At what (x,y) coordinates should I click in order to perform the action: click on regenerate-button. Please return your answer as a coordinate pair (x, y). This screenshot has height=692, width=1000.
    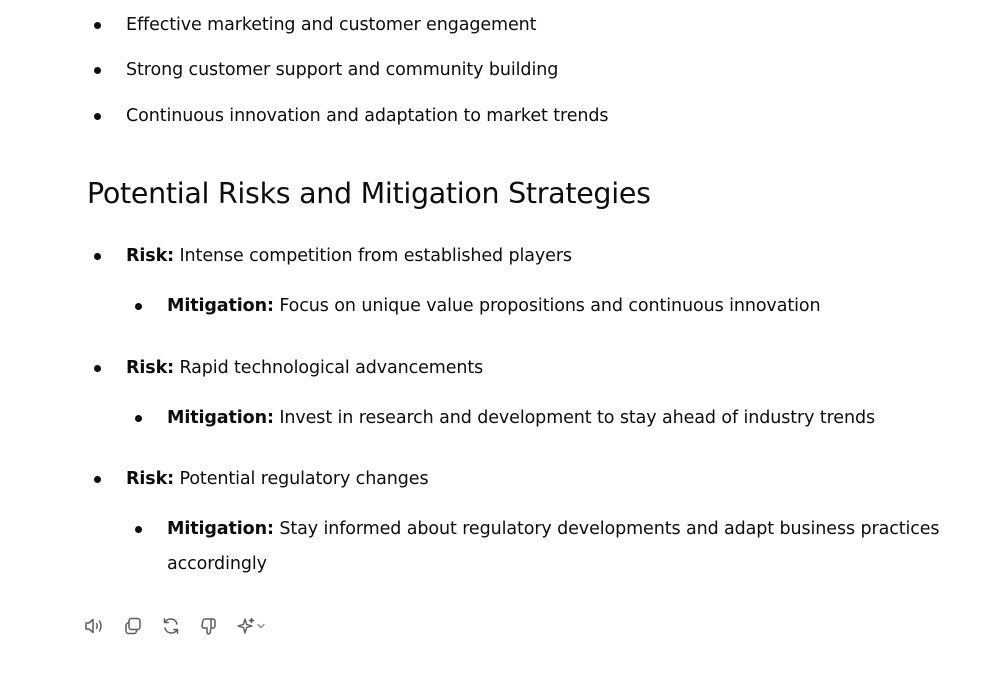
    Looking at the image, I should click on (171, 626).